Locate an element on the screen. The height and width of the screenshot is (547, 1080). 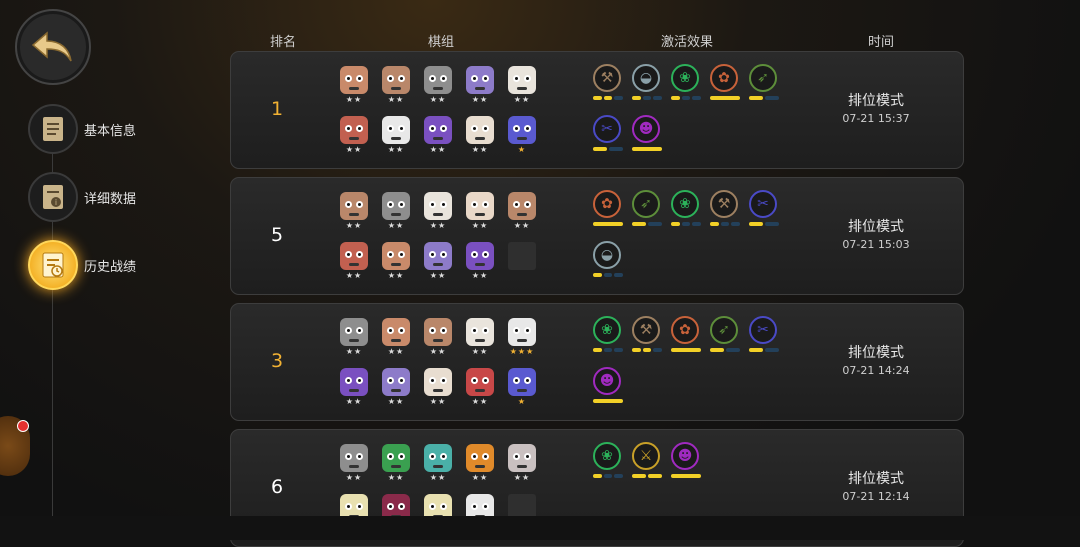
match-time: 07-21 15:03 is located at coordinates (876, 244).